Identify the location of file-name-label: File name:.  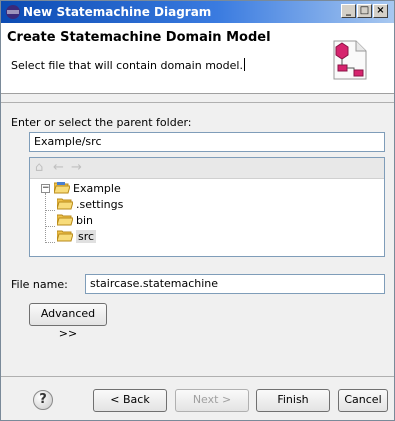
(39, 284).